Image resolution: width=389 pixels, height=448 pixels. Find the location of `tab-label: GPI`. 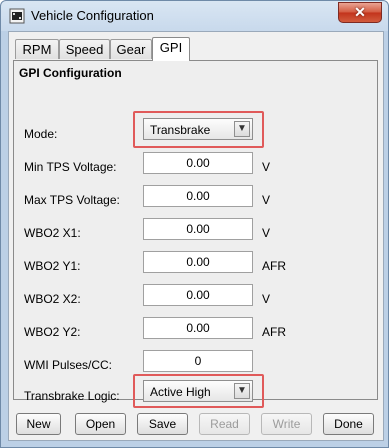

tab-label: GPI is located at coordinates (171, 47).